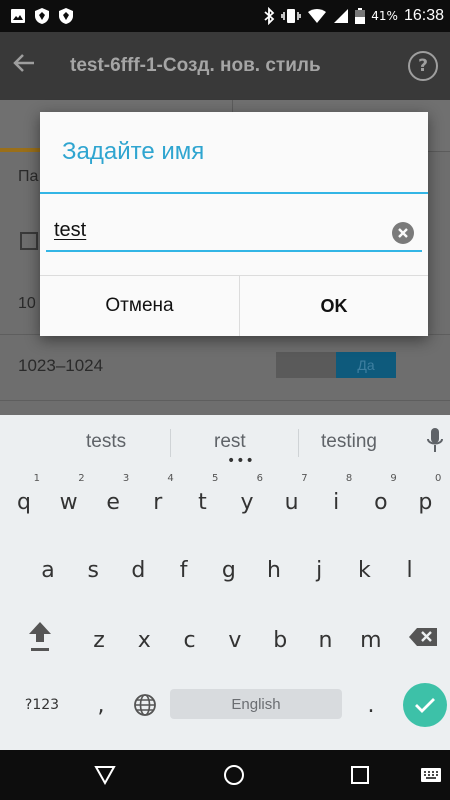 The image size is (450, 800). What do you see at coordinates (423, 15) in the screenshot?
I see `clock: 16:38` at bounding box center [423, 15].